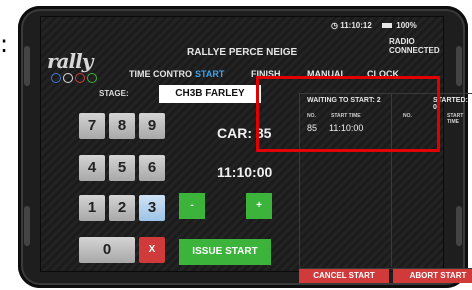  What do you see at coordinates (209, 74) in the screenshot?
I see `tab-start: START` at bounding box center [209, 74].